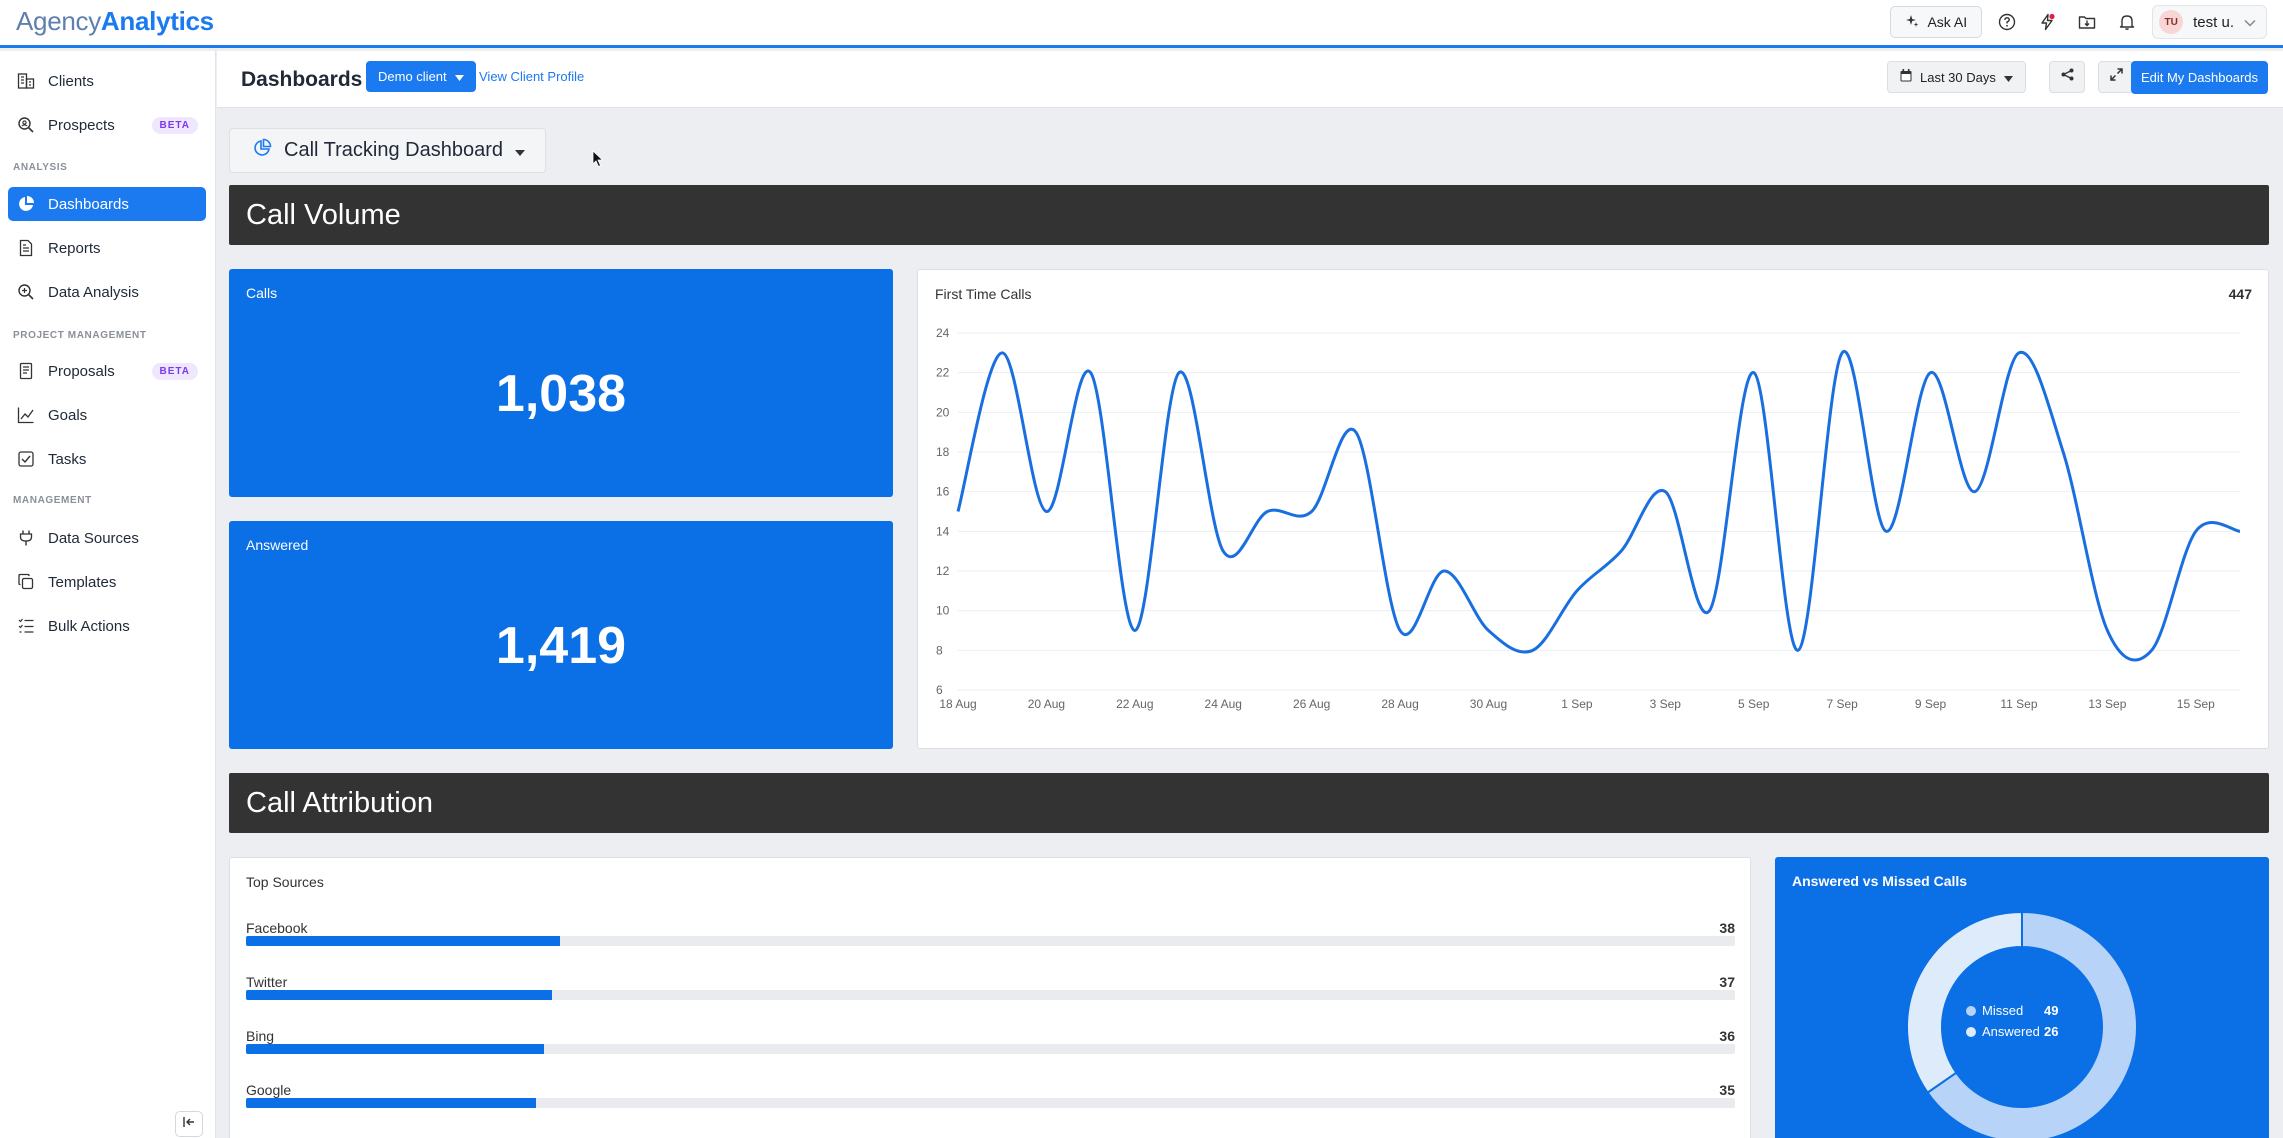 This screenshot has width=2283, height=1138. Describe the element at coordinates (2051, 1010) in the screenshot. I see `legend-value: 49` at that location.